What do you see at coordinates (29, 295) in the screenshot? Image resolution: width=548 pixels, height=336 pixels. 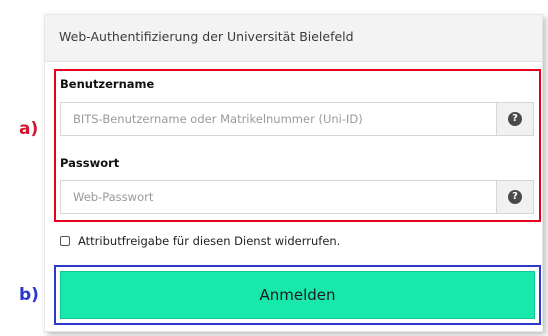 I see `annotation-marker-b: b)` at bounding box center [29, 295].